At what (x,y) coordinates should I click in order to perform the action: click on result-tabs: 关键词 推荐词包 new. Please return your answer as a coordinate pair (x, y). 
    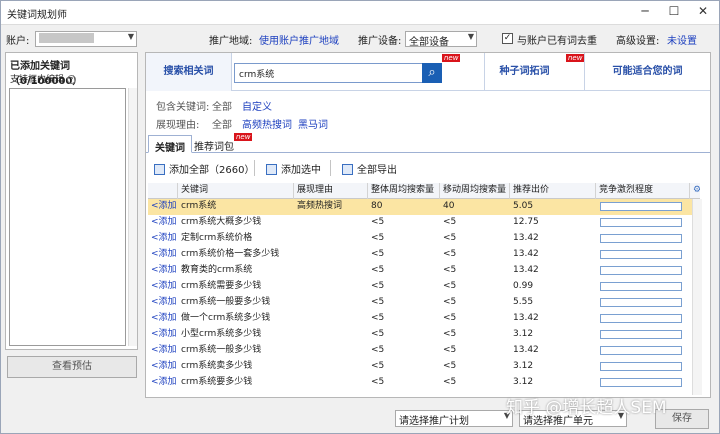
    Looking at the image, I should click on (428, 143).